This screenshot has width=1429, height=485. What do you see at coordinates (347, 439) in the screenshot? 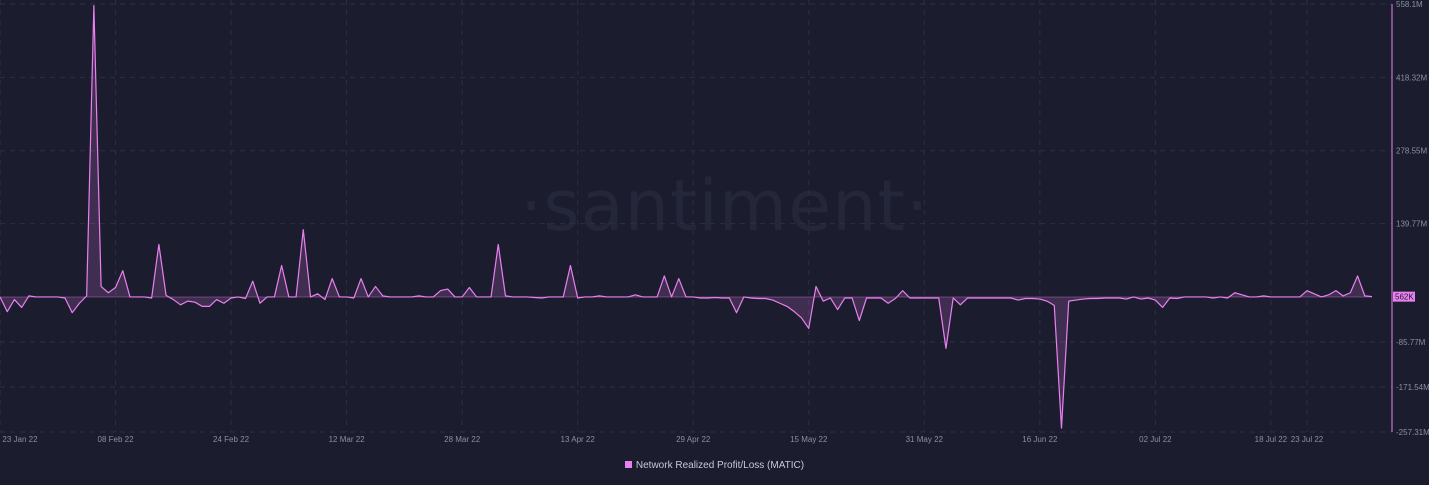
I see `x-tick-label: 12 Mar 22` at bounding box center [347, 439].